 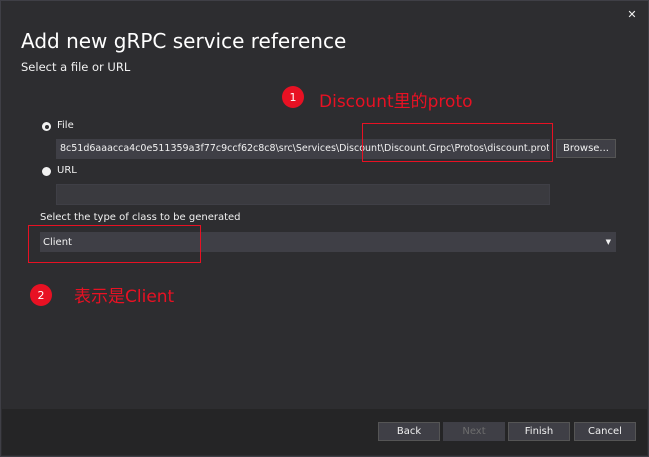 What do you see at coordinates (46, 171) in the screenshot?
I see `url-radio` at bounding box center [46, 171].